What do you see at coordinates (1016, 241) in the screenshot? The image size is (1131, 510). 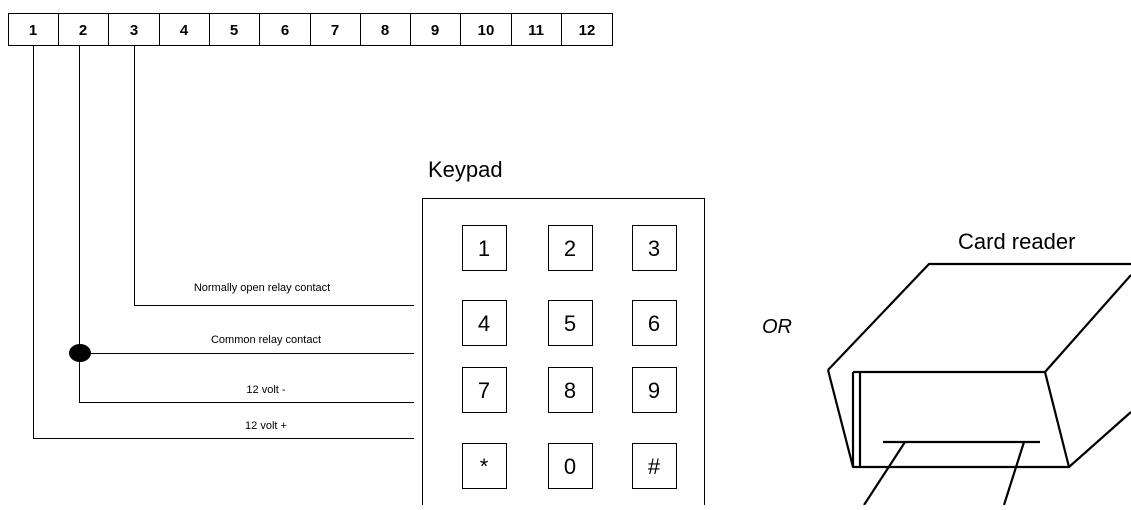 I see `card-reader-title: Card reader` at bounding box center [1016, 241].